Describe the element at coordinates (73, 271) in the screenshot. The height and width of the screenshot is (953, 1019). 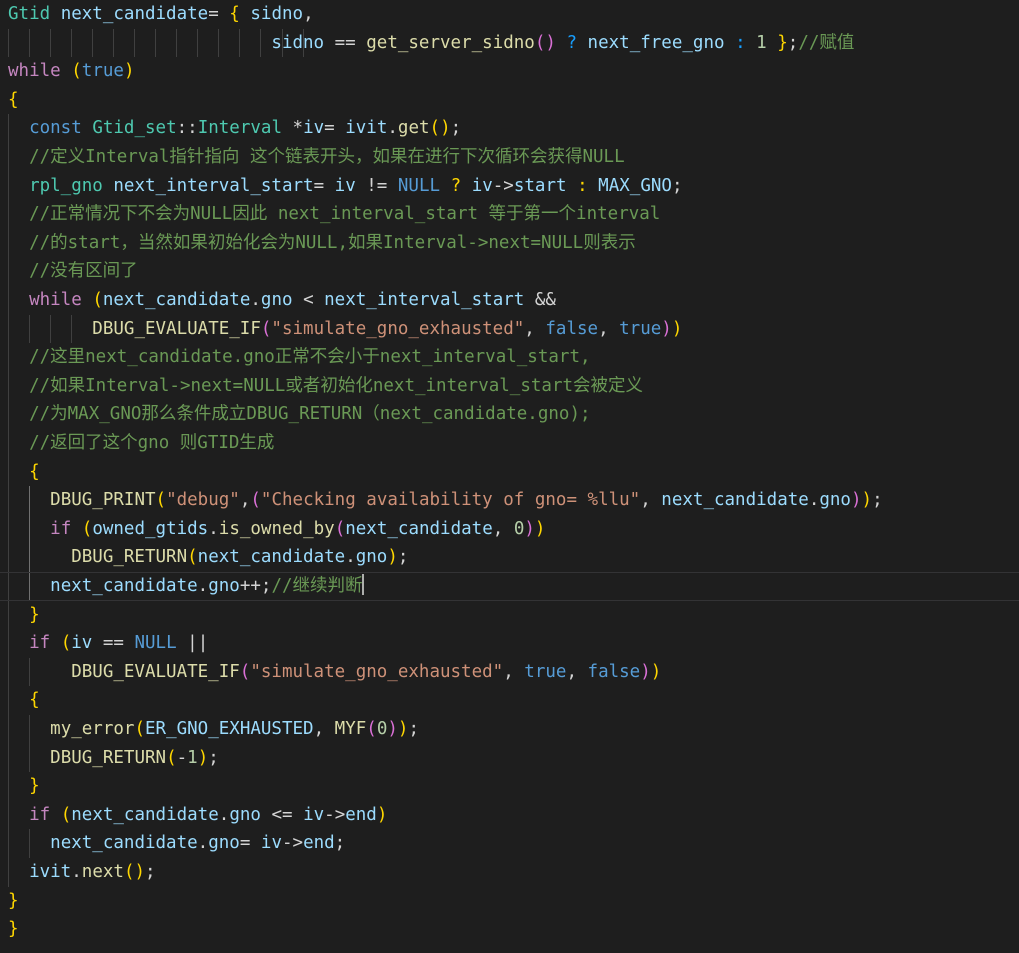
I see `code-line-text: //没有区间了` at that location.